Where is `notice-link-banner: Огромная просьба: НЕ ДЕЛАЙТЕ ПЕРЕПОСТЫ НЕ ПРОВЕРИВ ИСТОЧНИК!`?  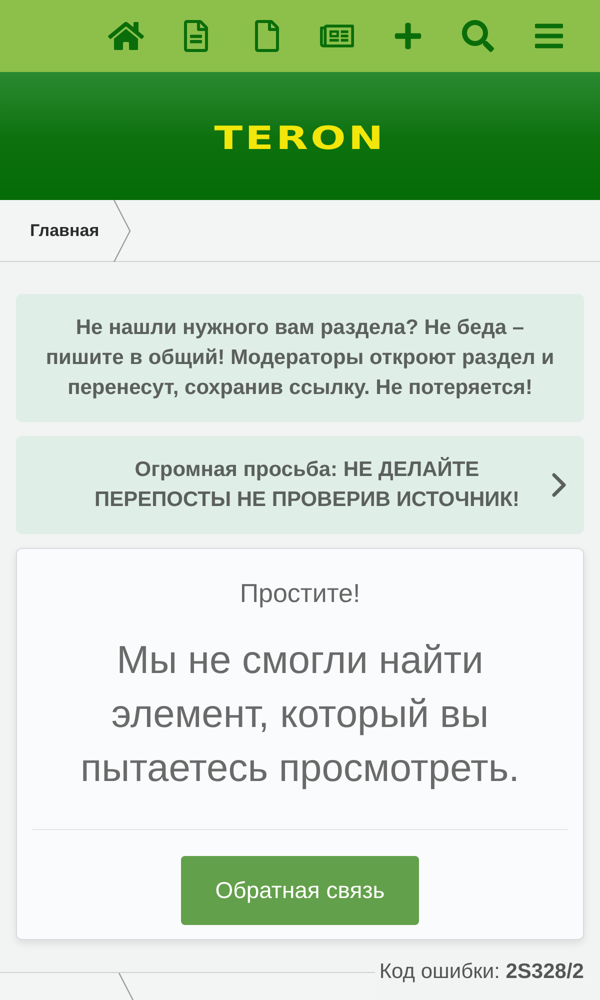
notice-link-banner: Огромная просьба: НЕ ДЕЛАЙТЕ ПЕРЕПОСТЫ НЕ ПРОВЕРИВ ИСТОЧНИК! is located at coordinates (300, 485).